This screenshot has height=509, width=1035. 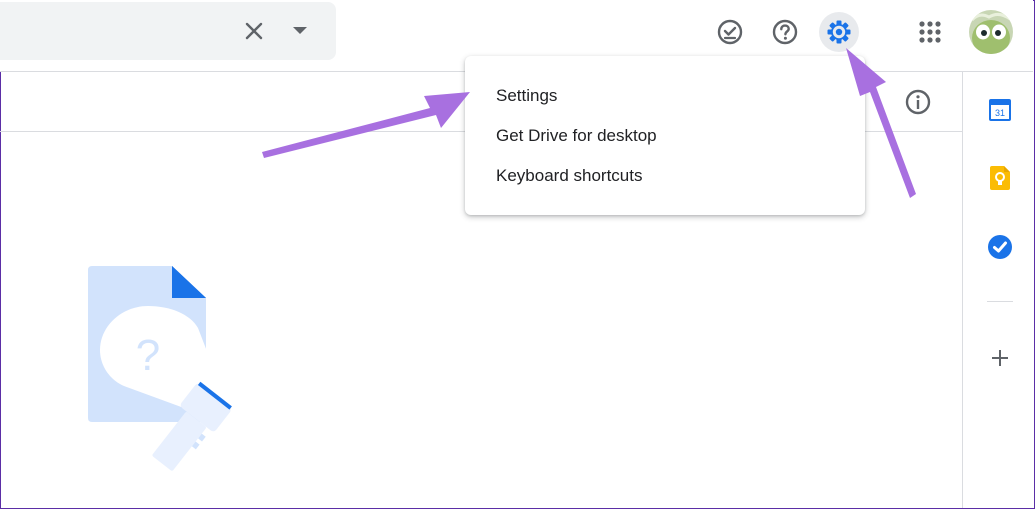 I want to click on help-button, so click(x=785, y=32).